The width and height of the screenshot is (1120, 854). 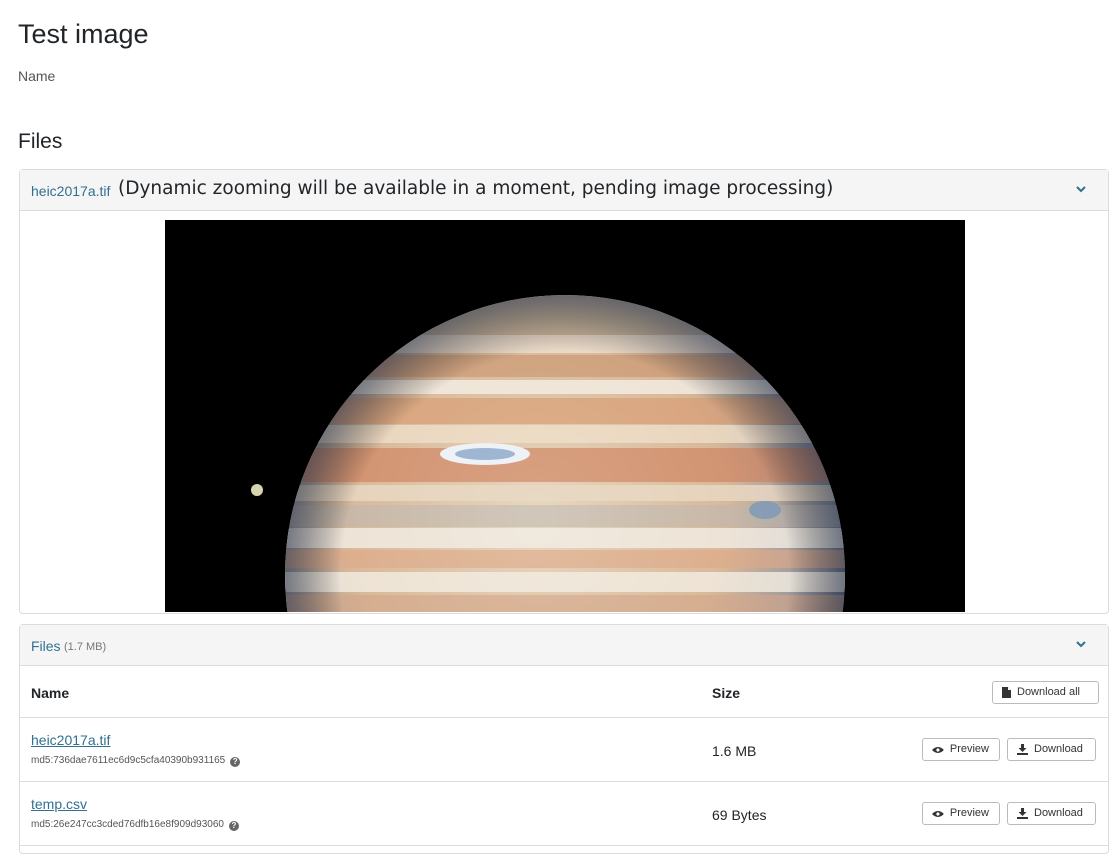 What do you see at coordinates (564, 692) in the screenshot?
I see `table-header: Name Size Download all` at bounding box center [564, 692].